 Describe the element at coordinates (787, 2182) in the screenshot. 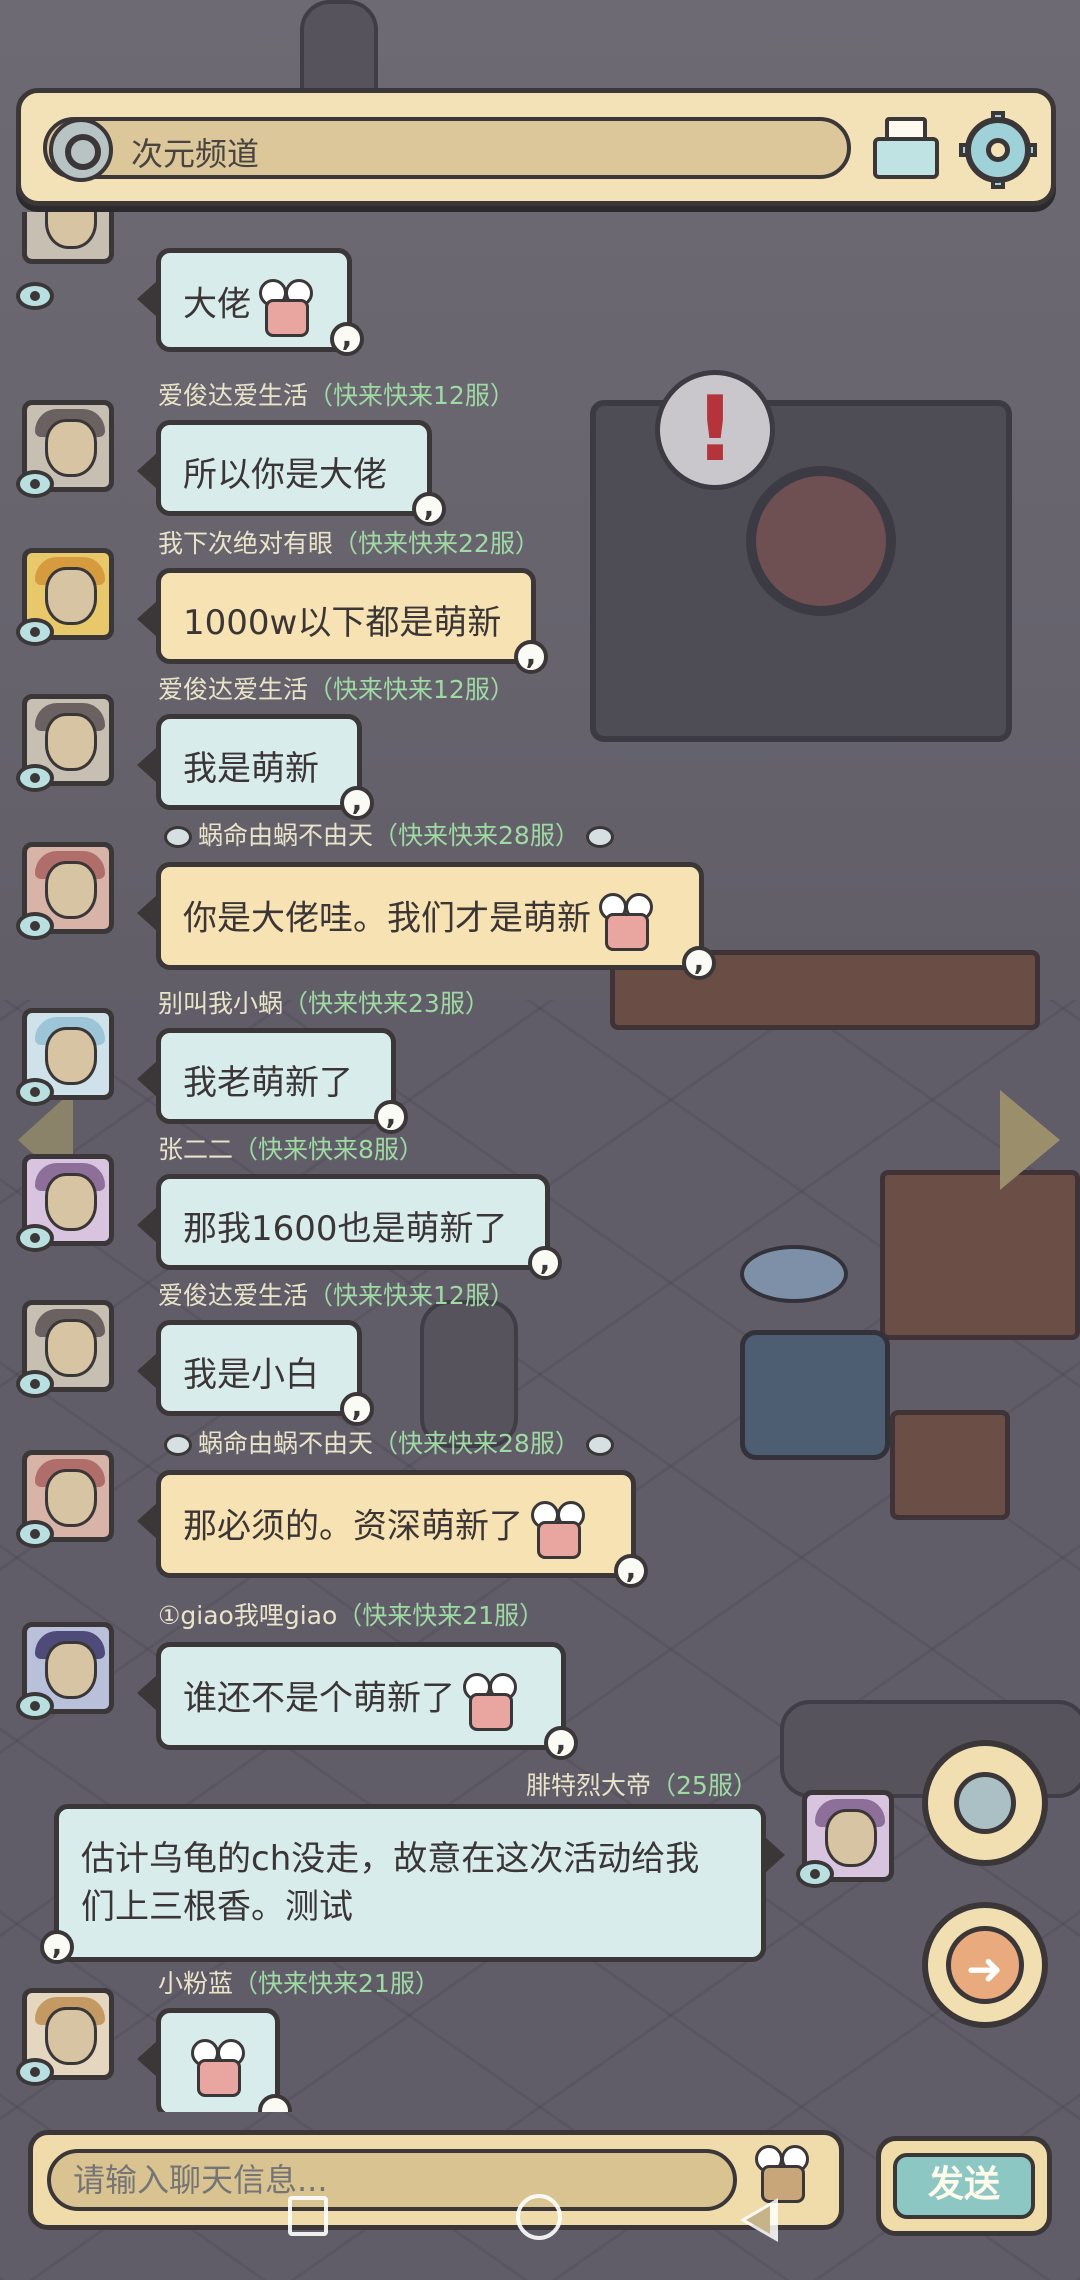

I see `snail-emoji-icon` at that location.